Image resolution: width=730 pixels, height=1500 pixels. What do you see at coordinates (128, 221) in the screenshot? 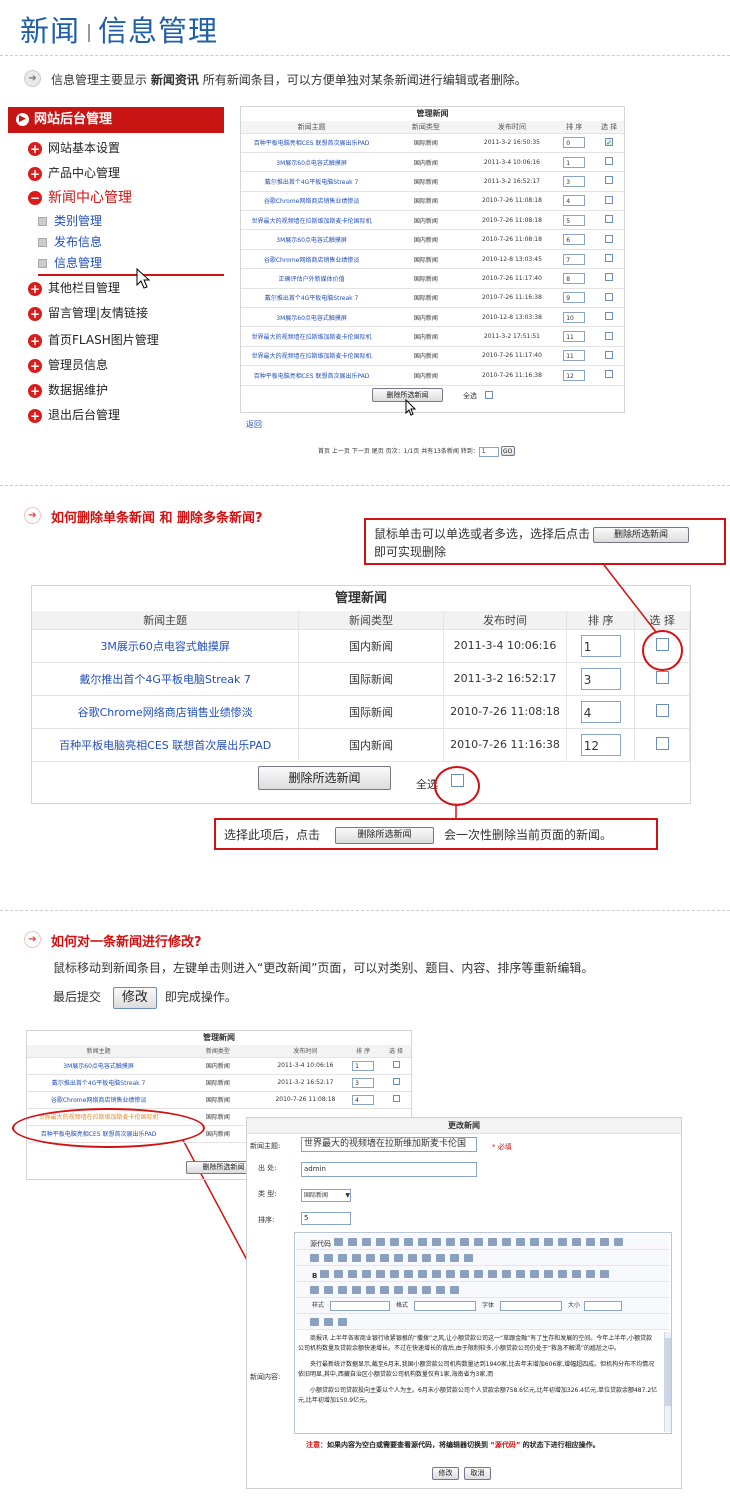
I see `sidebar-subitem: 类别管理` at bounding box center [128, 221].